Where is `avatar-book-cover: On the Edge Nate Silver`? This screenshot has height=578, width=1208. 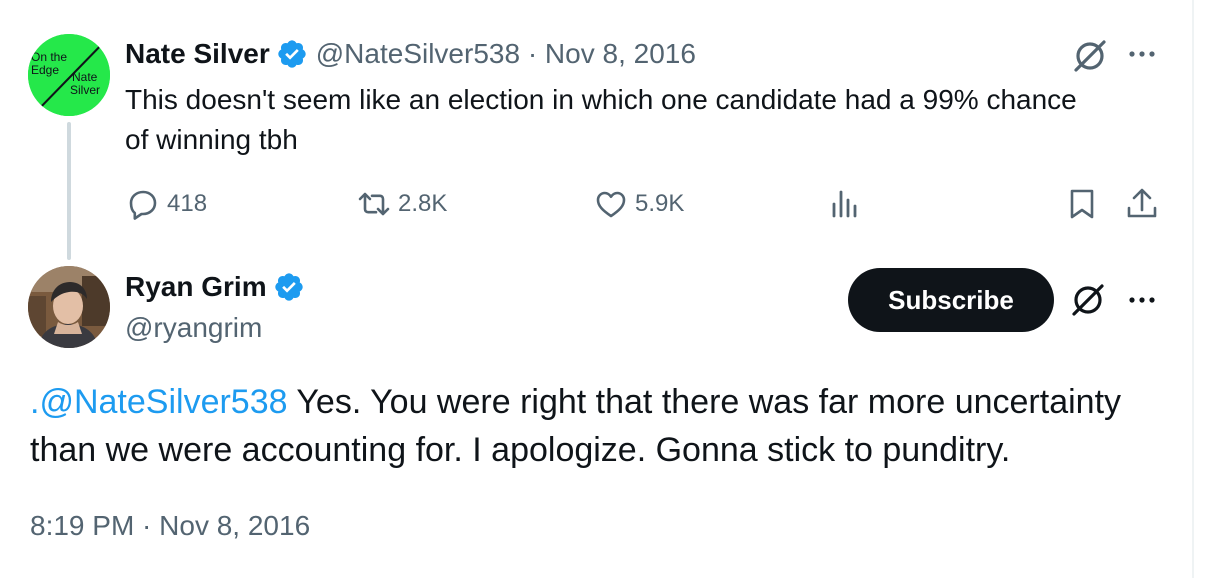 avatar-book-cover: On the Edge Nate Silver is located at coordinates (69, 75).